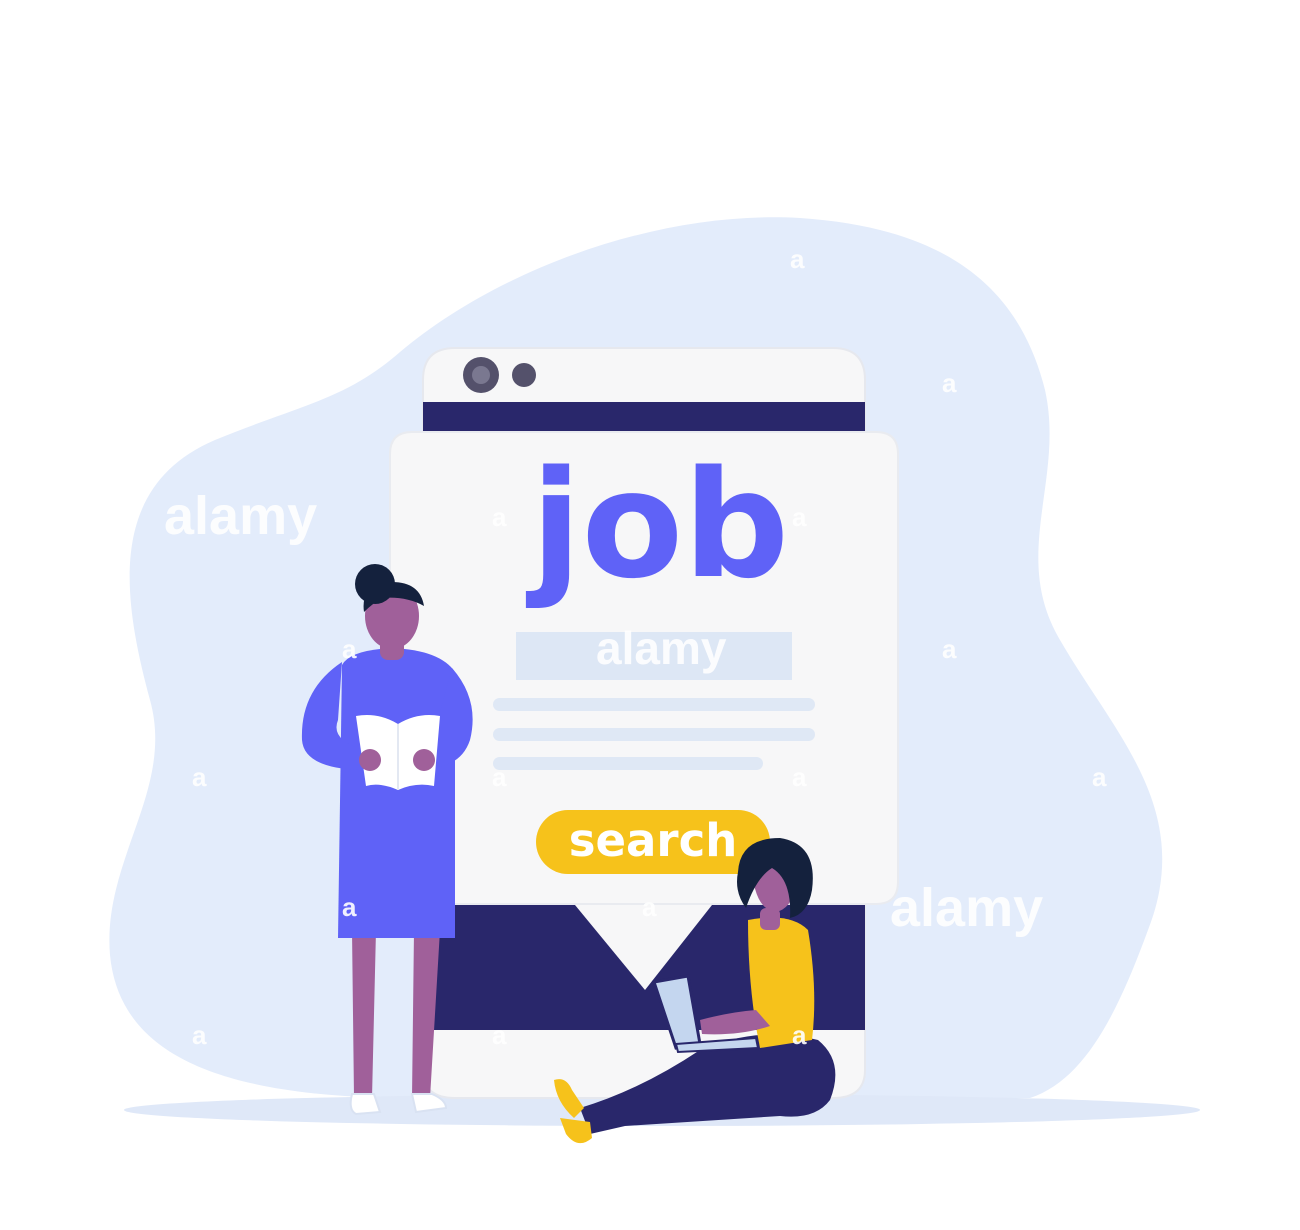 The image size is (1300, 1230). What do you see at coordinates (576, 1131) in the screenshot?
I see `seated-woman-shoe-front` at bounding box center [576, 1131].